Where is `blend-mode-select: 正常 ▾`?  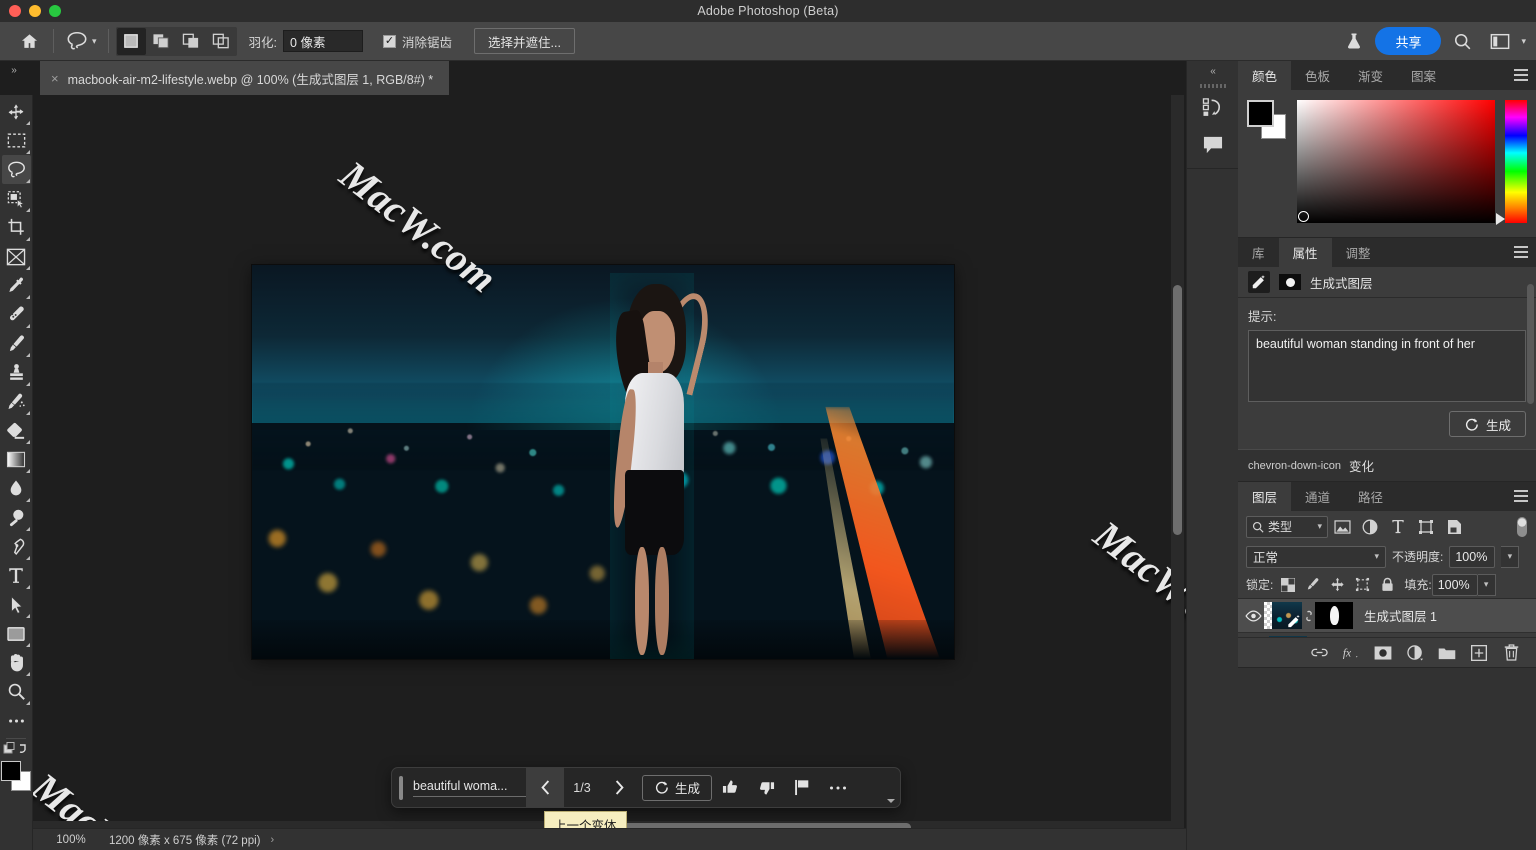
blend-mode-select: 正常 ▾ is located at coordinates (1316, 556).